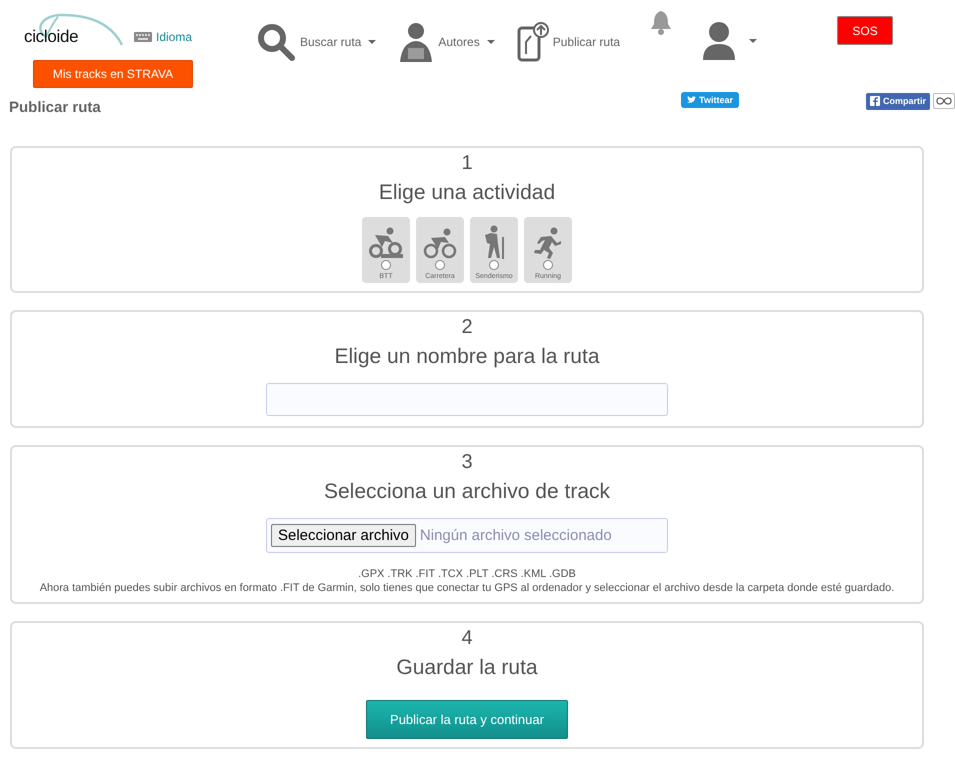  Describe the element at coordinates (467, 588) in the screenshot. I see `note-text: Ahora también puedes subir archivos en formato .FIT de Garmin, solo tienes que conectar tu GPS al ordenador y seleccionar el archivo desde la carpeta donde esté guardado.` at that location.